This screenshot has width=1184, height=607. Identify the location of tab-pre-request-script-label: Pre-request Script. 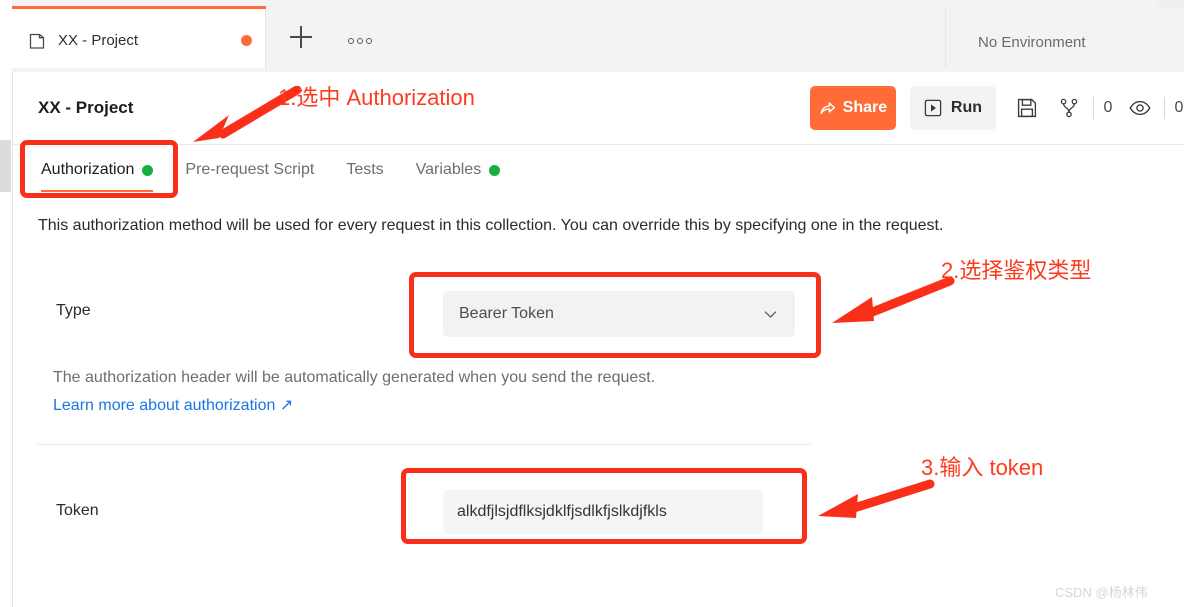
(250, 169).